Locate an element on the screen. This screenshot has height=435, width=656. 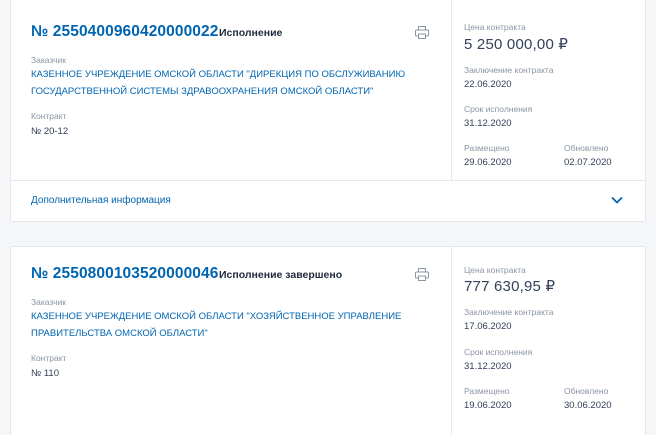
registry-number-link: № 2550800103520000046 is located at coordinates (124, 274).